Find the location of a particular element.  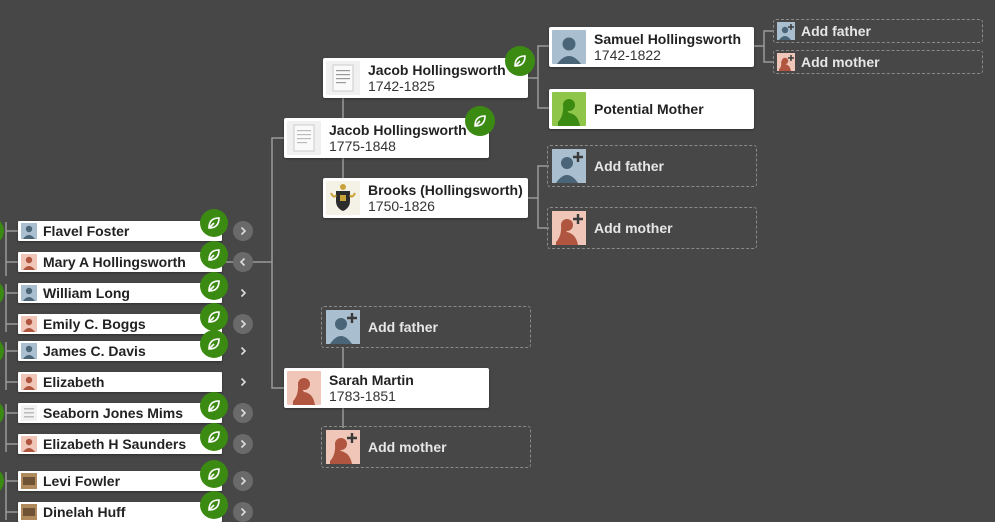

descendant-name: Seaborn Jones Mims is located at coordinates (113, 413).